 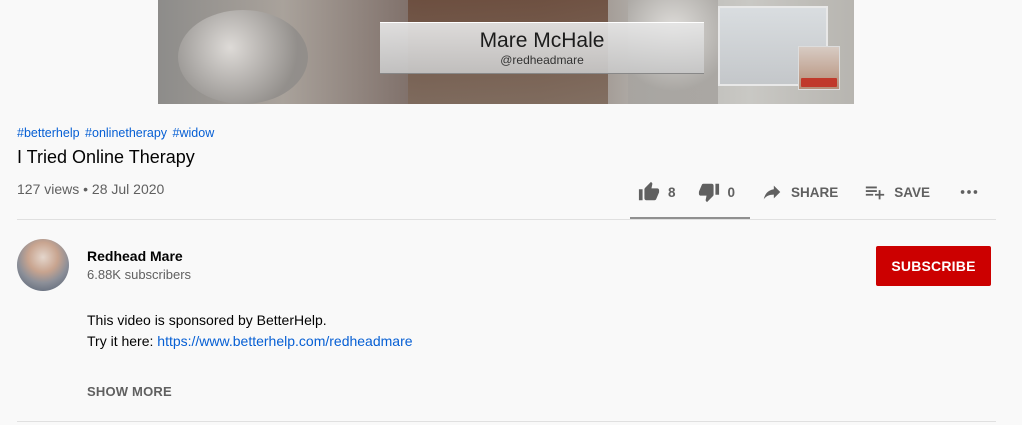 I want to click on action-bar: 8 0 SHARE SAVE, so click(x=809, y=192).